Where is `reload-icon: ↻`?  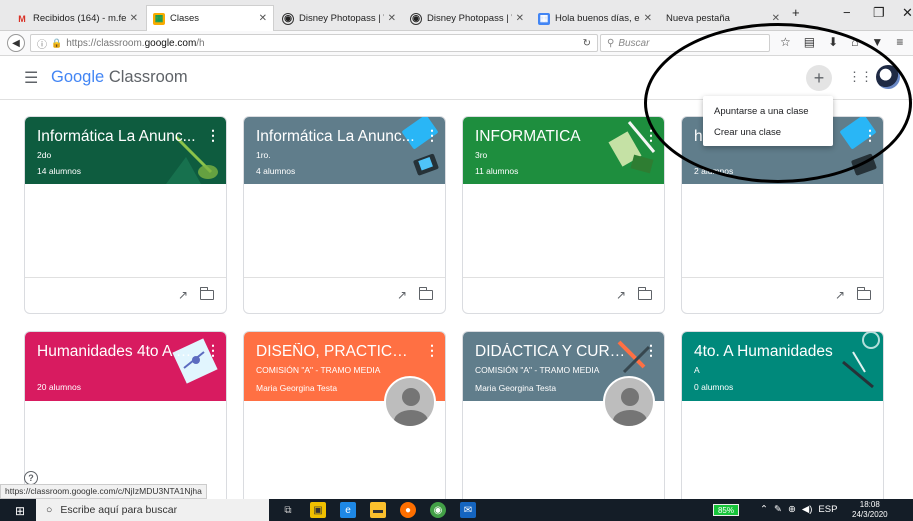
reload-icon: ↻ is located at coordinates (587, 43).